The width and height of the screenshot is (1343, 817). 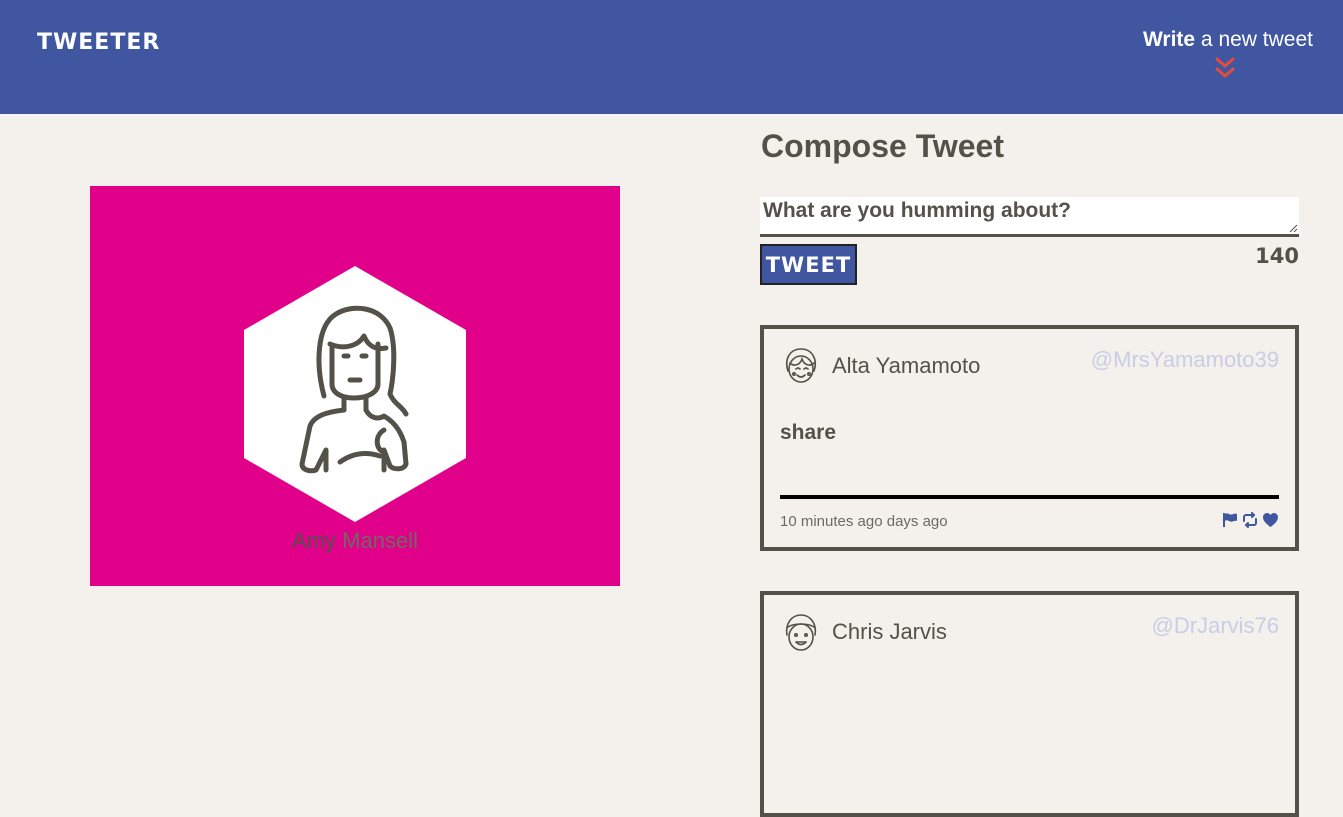 I want to click on tweet-button: Tweet, so click(x=808, y=264).